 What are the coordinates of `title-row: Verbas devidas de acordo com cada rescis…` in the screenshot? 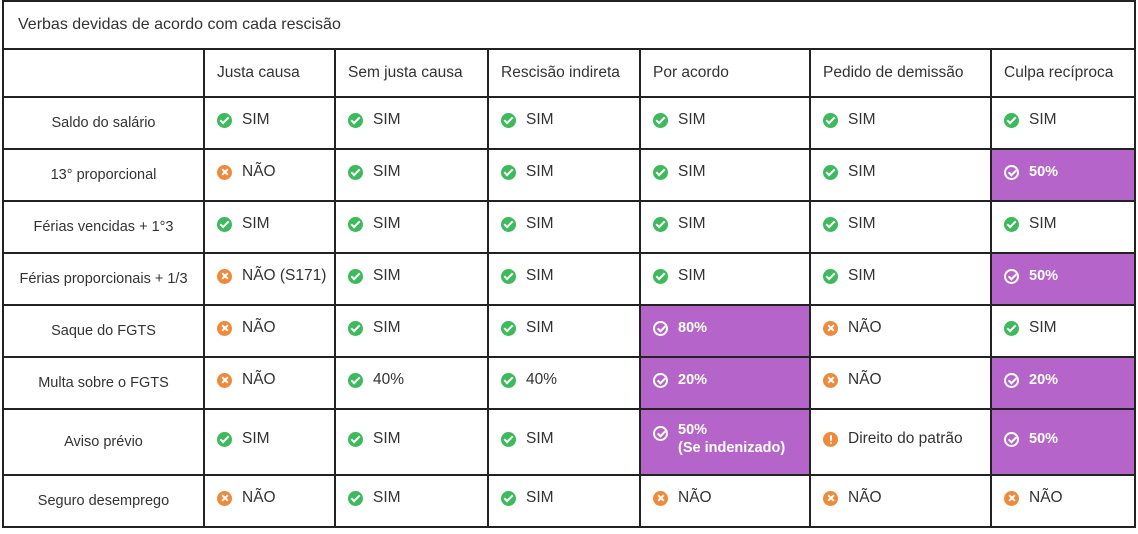 It's located at (569, 25).